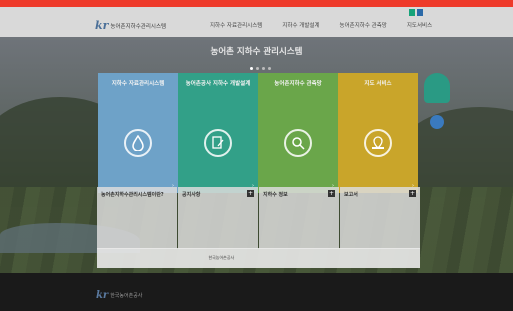  What do you see at coordinates (437, 122) in the screenshot?
I see `round-button` at bounding box center [437, 122].